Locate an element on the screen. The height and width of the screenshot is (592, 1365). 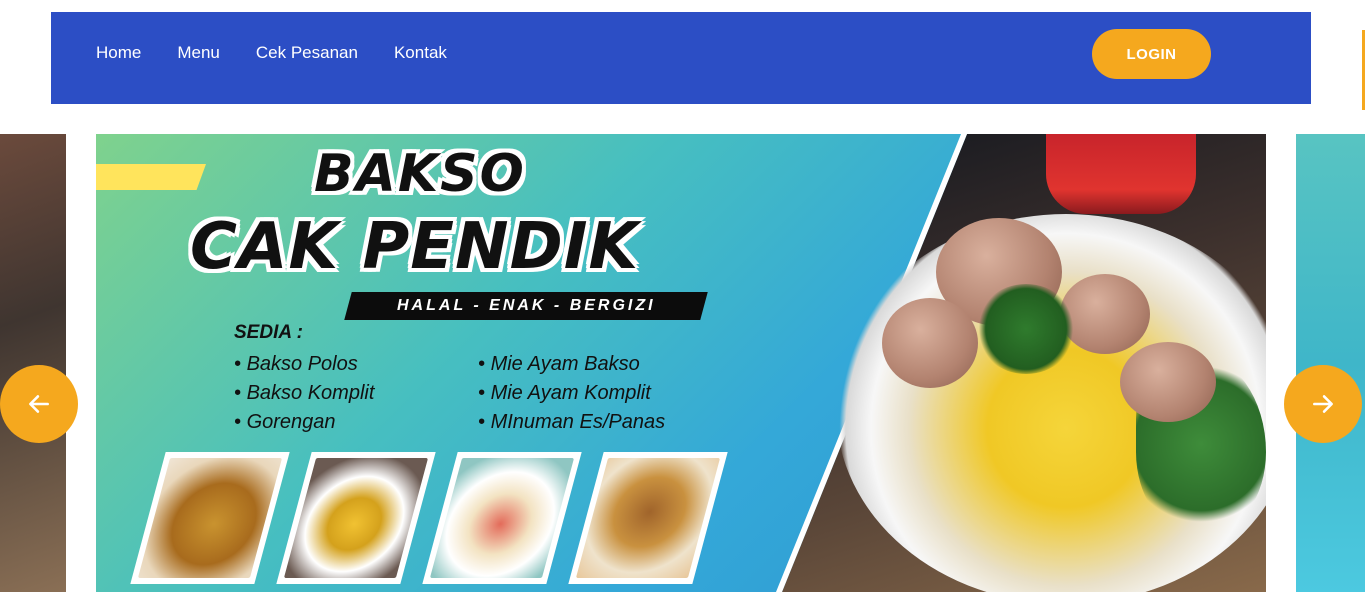
login-button: LOGIN is located at coordinates (1151, 54).